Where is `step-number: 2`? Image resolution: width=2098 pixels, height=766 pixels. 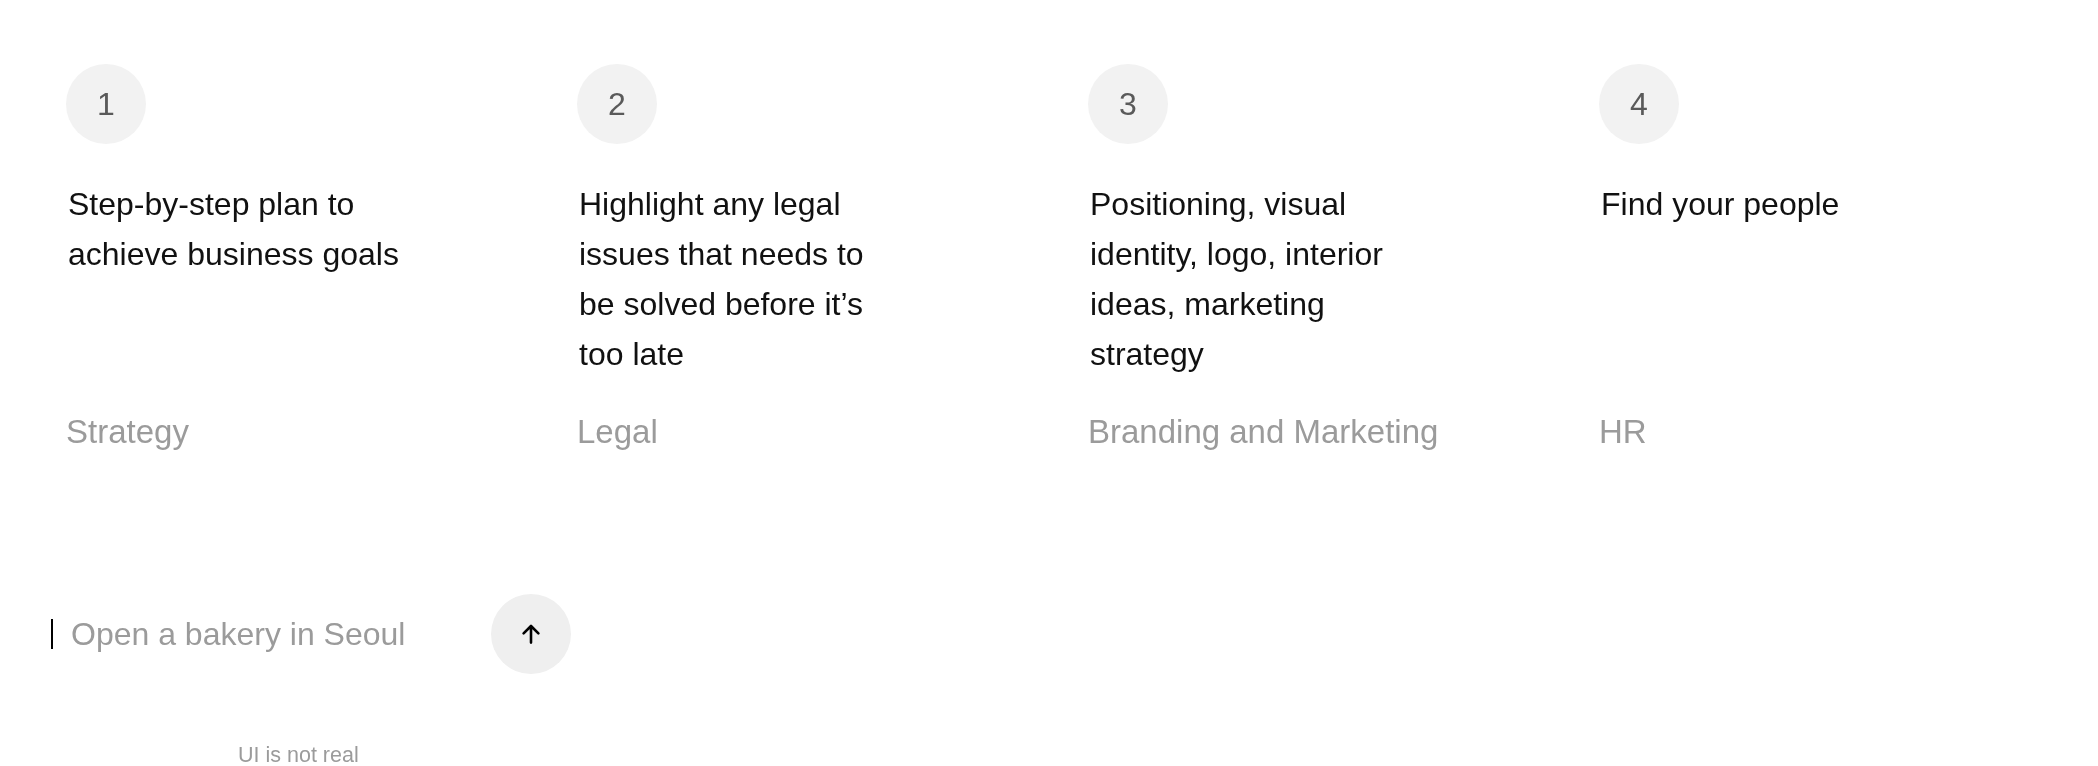
step-number: 2 is located at coordinates (617, 104).